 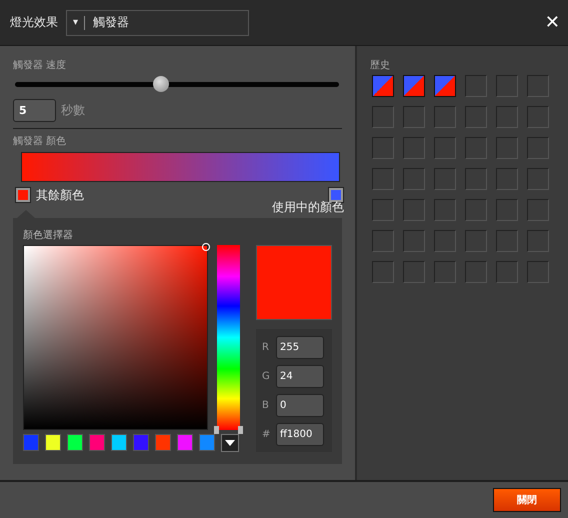 I want to click on effect-dropdown: ▾ 觸發器, so click(x=157, y=23).